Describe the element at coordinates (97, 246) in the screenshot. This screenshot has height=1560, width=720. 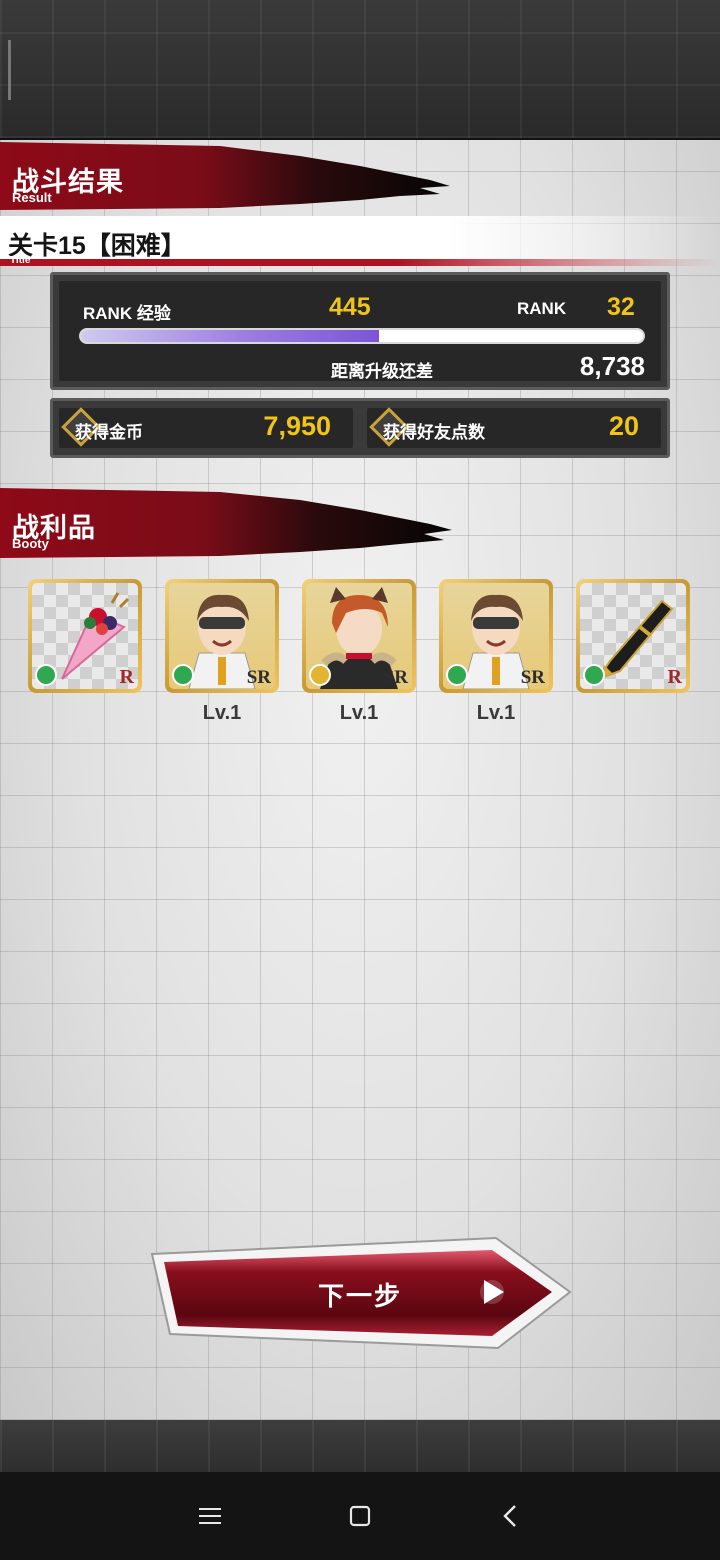
I see `stage-title: 关卡15【困难】` at that location.